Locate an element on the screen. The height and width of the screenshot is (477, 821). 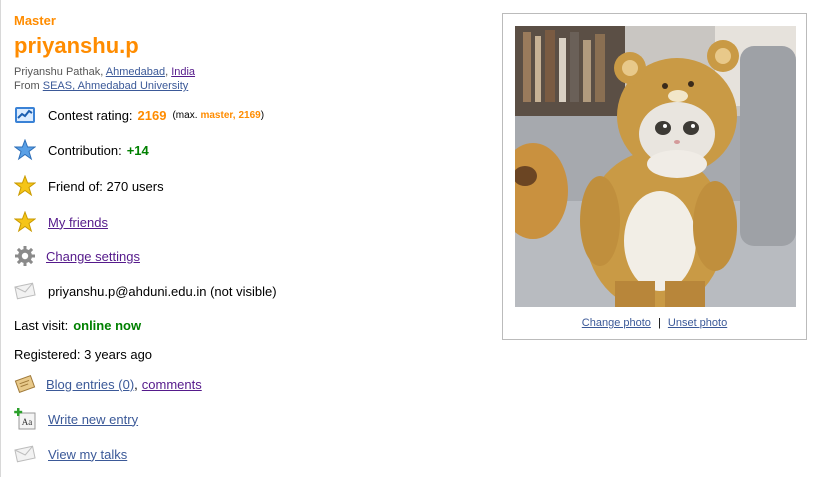
user-handle: priyanshu.p is located at coordinates (76, 45).